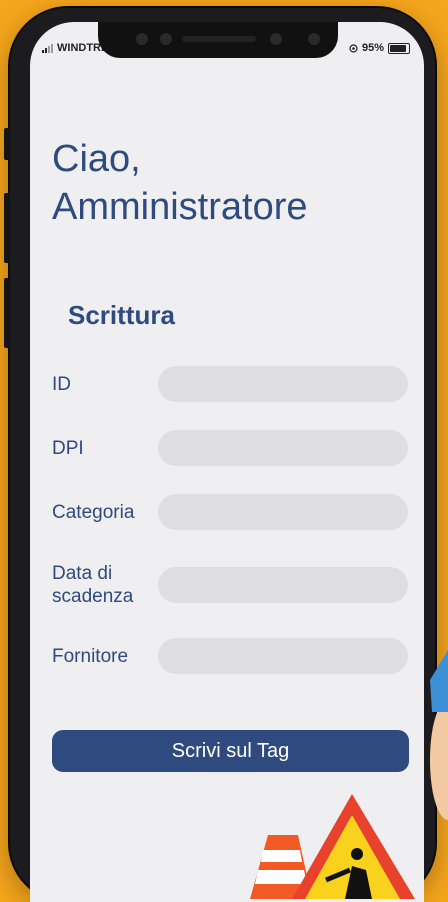 The height and width of the screenshot is (902, 448). I want to click on categoria-label: Categoria, so click(93, 512).